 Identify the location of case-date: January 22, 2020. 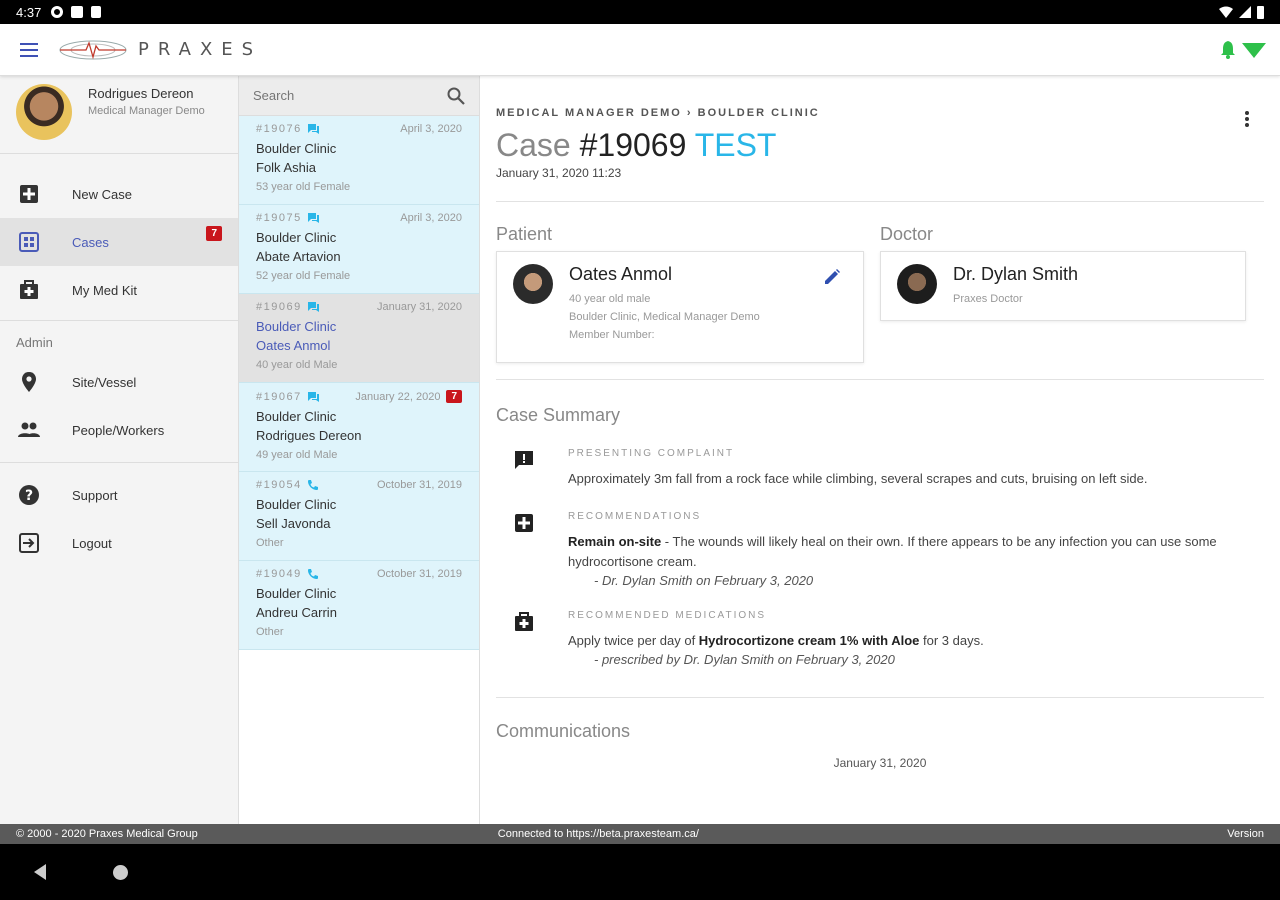
(398, 396).